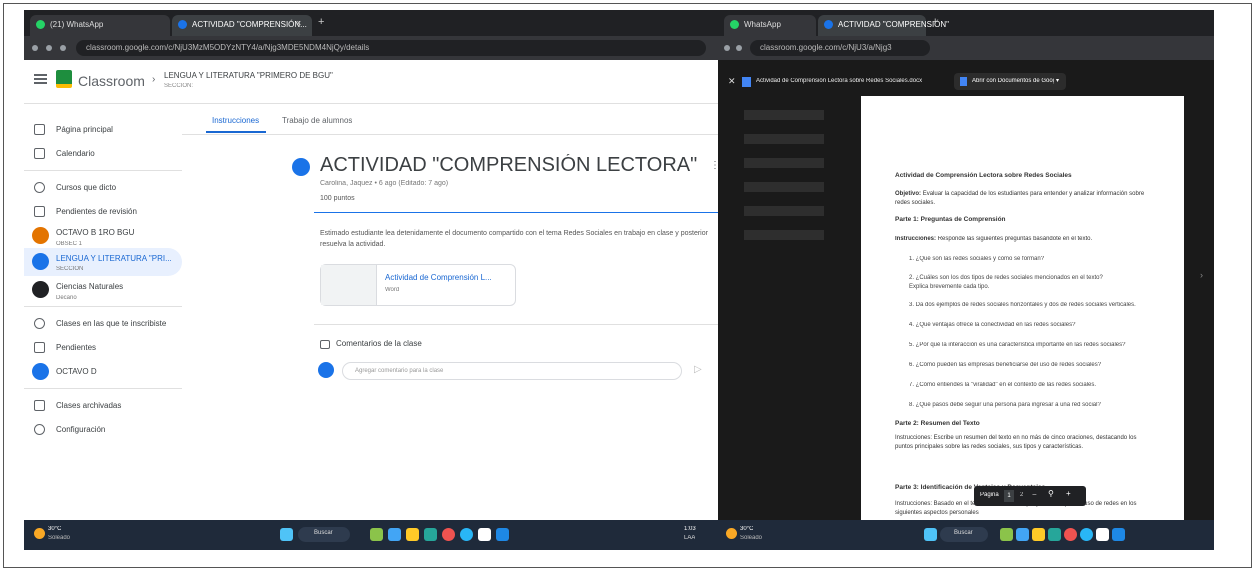 This screenshot has height=571, width=1255. I want to click on active-tab-indicator, so click(236, 132).